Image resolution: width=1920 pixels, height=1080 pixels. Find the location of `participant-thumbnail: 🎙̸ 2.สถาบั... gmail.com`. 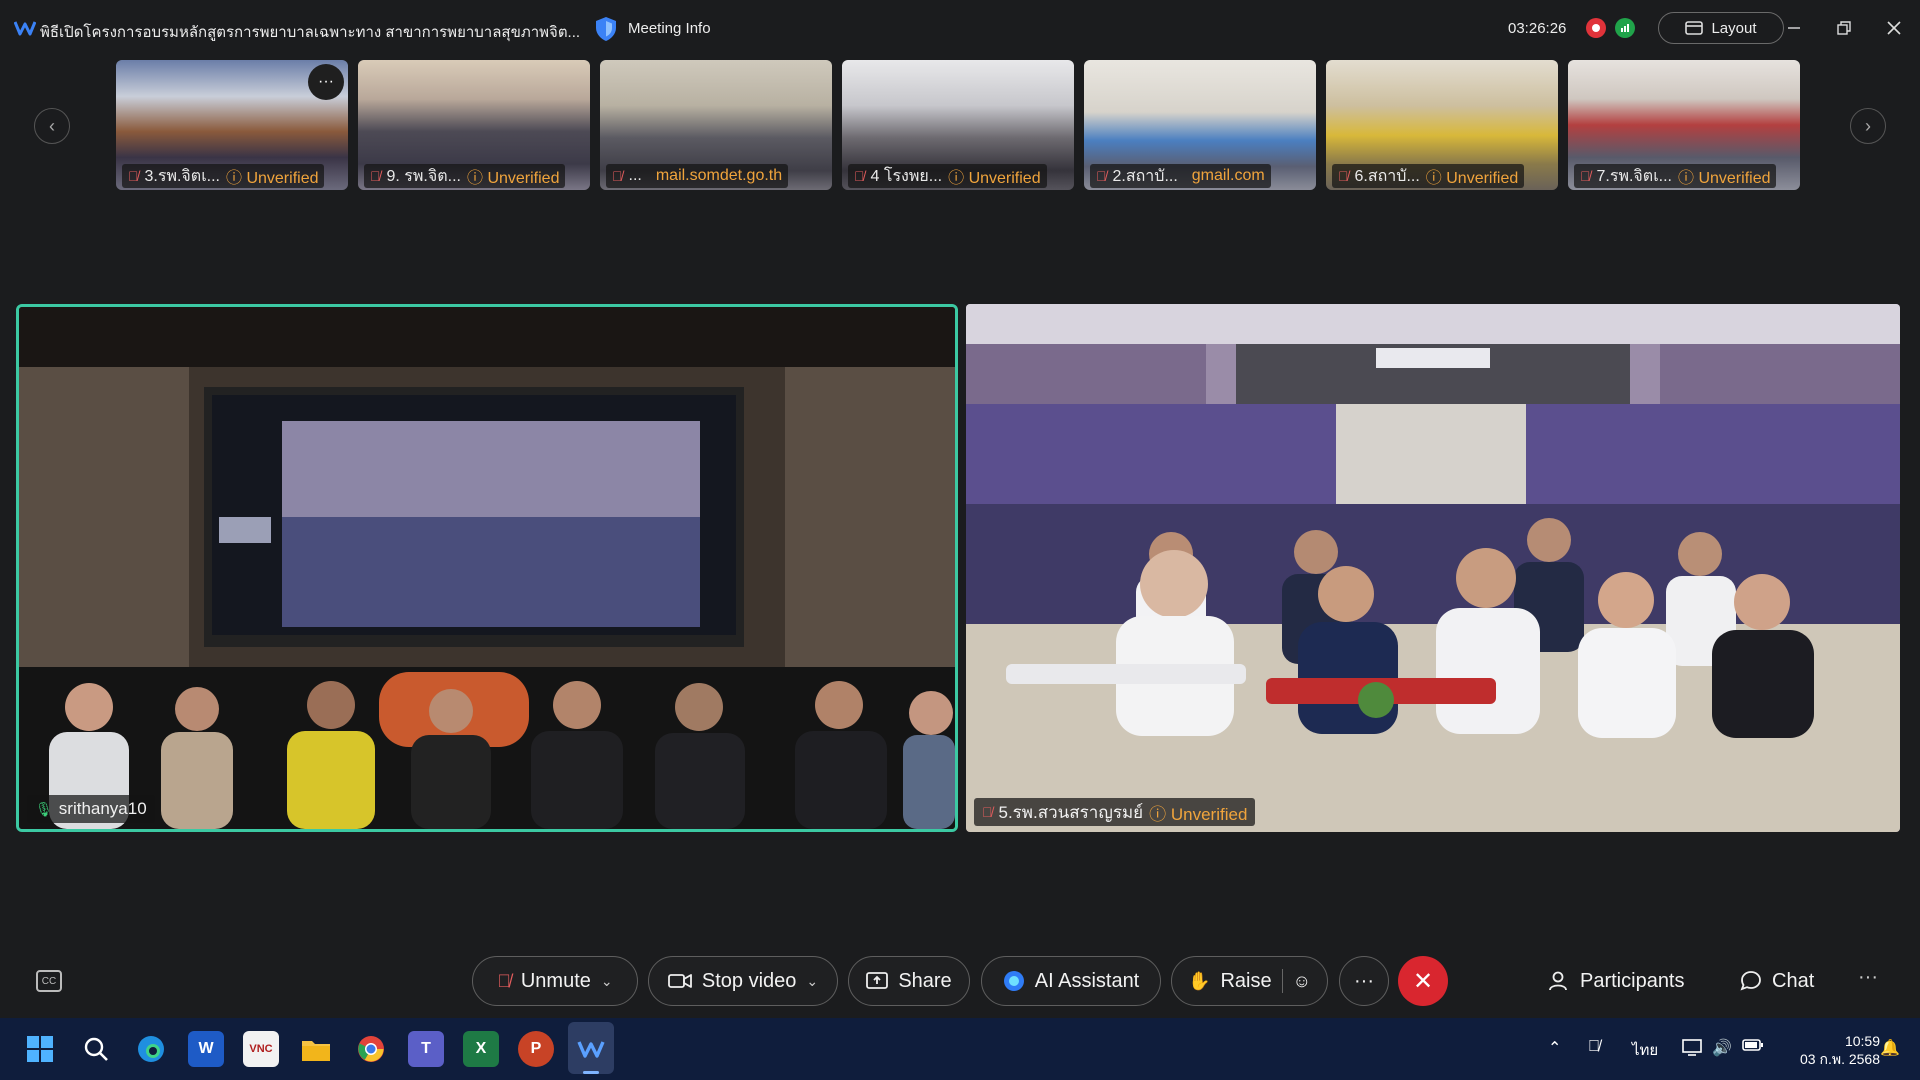

participant-thumbnail: 🎙̸ 2.สถาบั... gmail.com is located at coordinates (1200, 125).